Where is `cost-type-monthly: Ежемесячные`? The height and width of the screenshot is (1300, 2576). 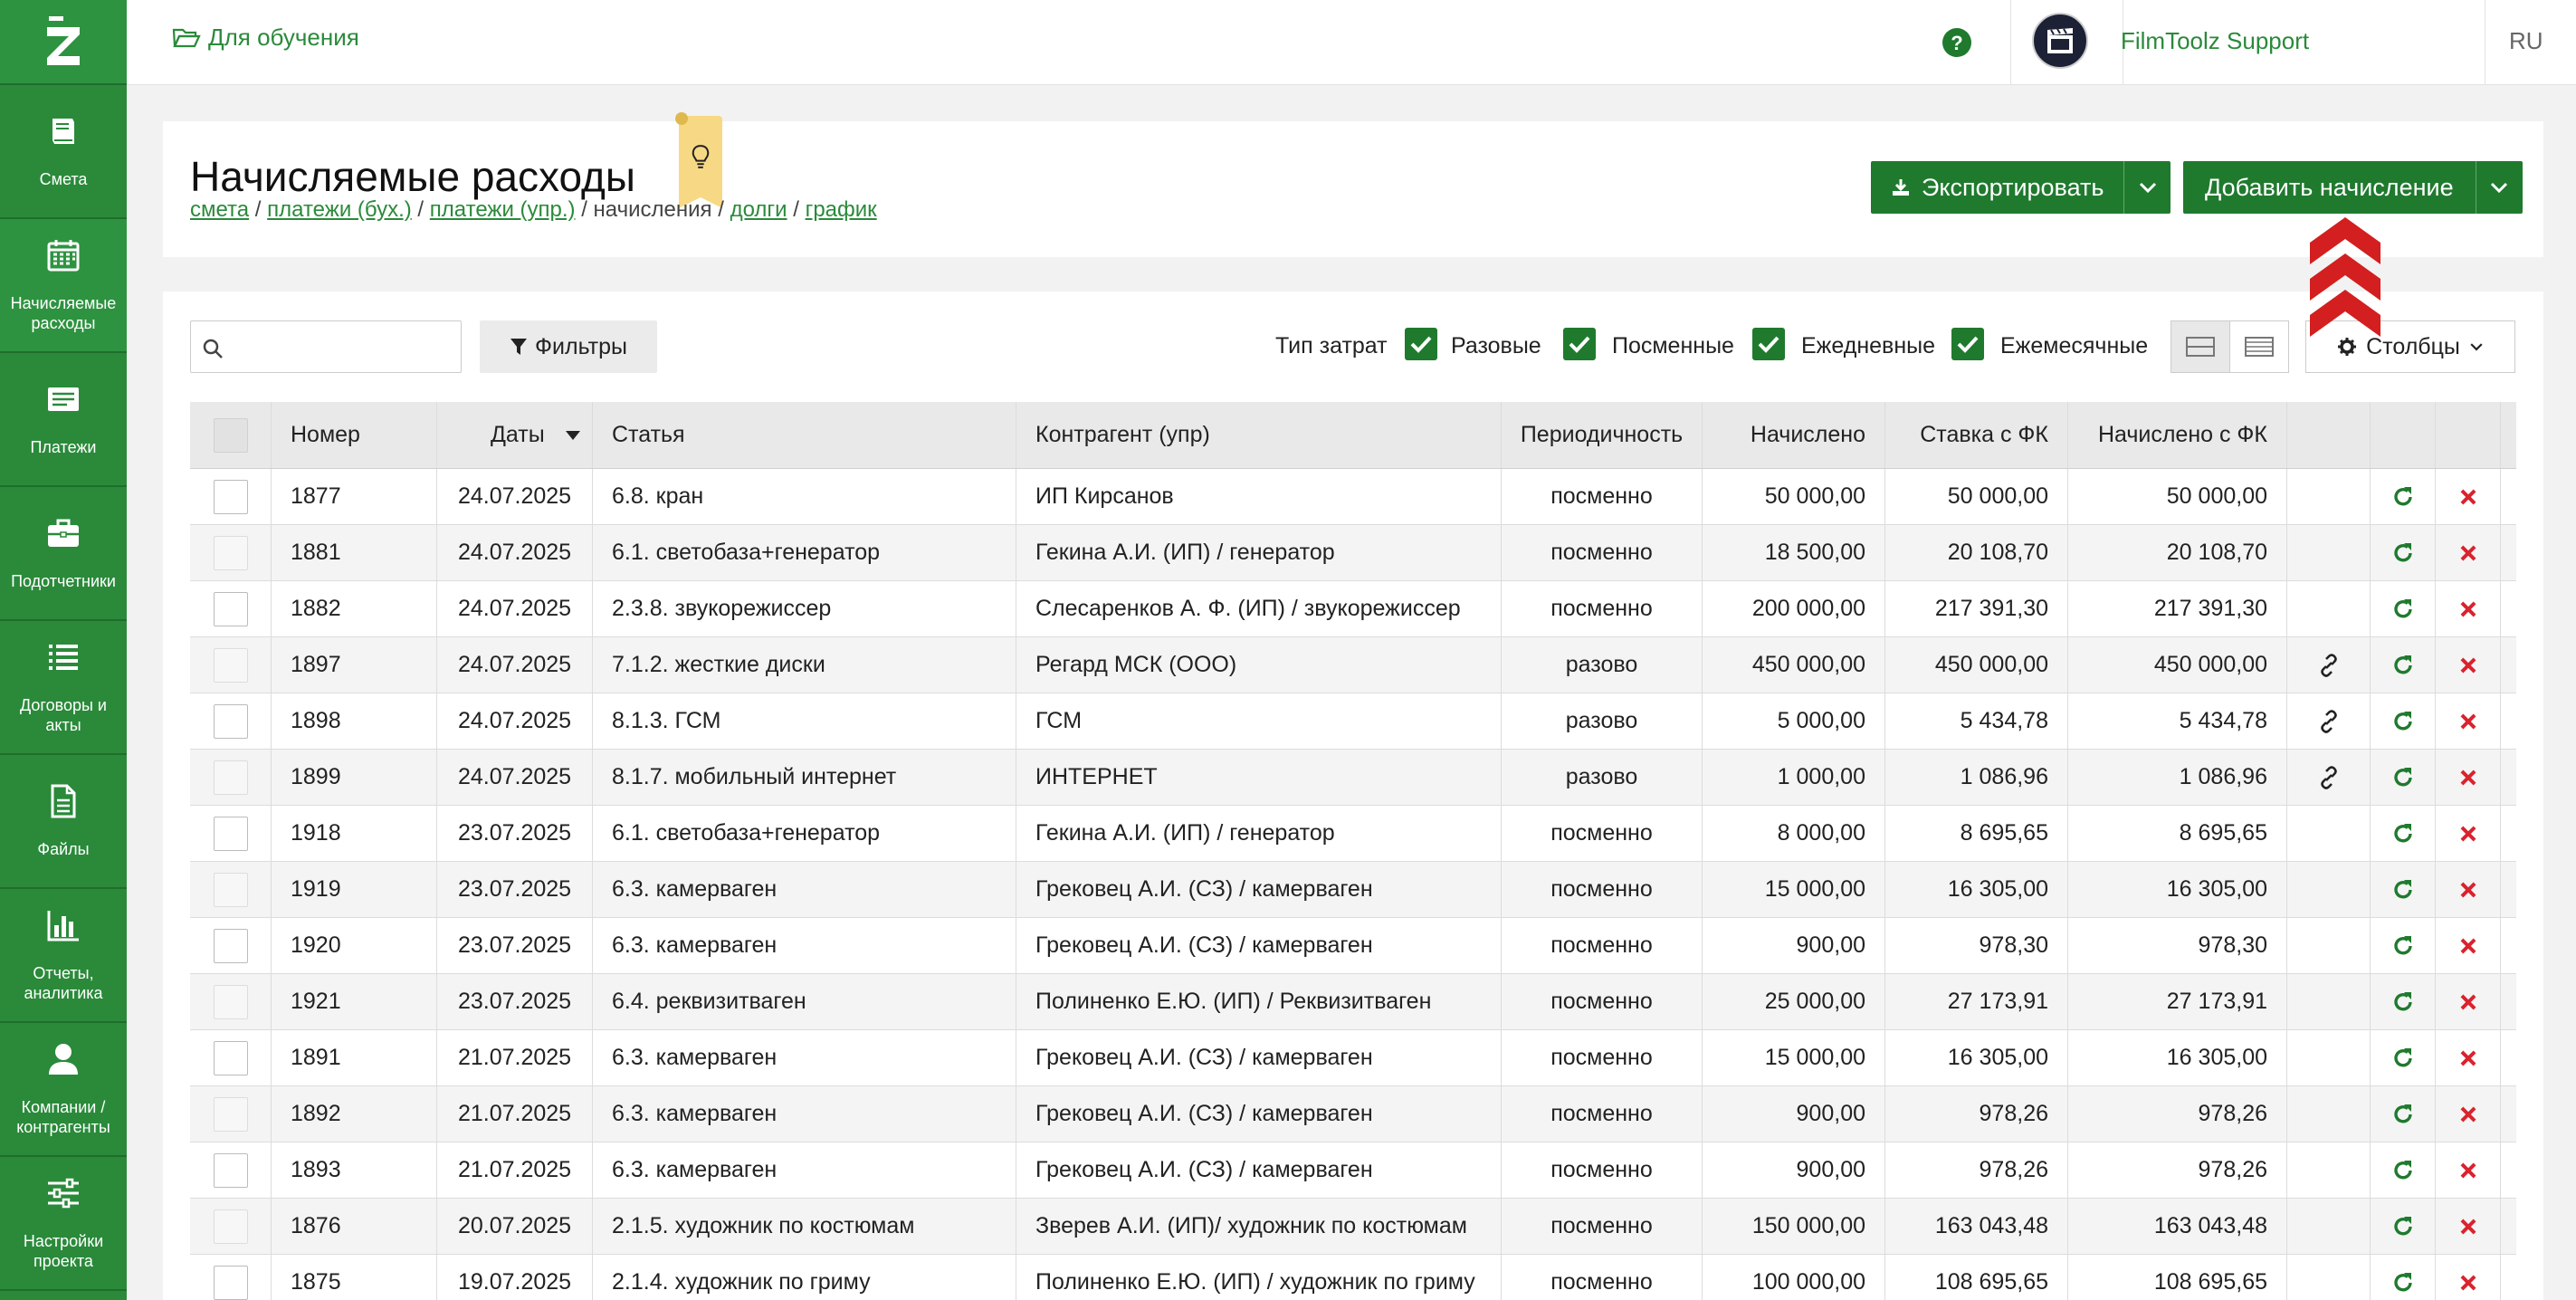 cost-type-monthly: Ежемесячные is located at coordinates (2074, 346).